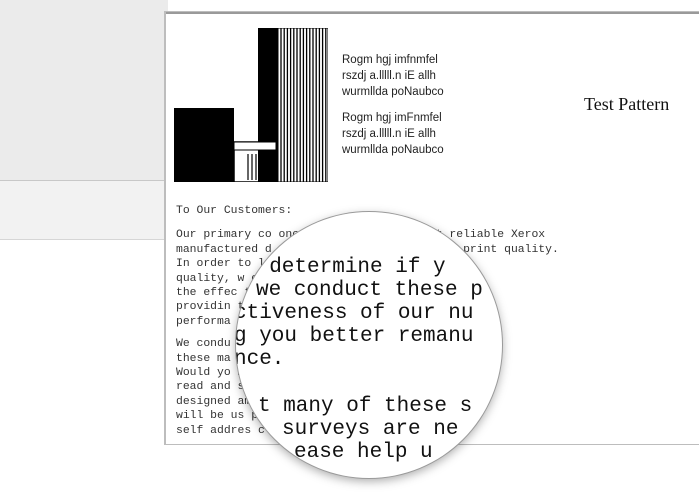 This screenshot has width=699, height=495. What do you see at coordinates (355, 313) in the screenshot?
I see `magnified-line: ctiveness of our nu` at bounding box center [355, 313].